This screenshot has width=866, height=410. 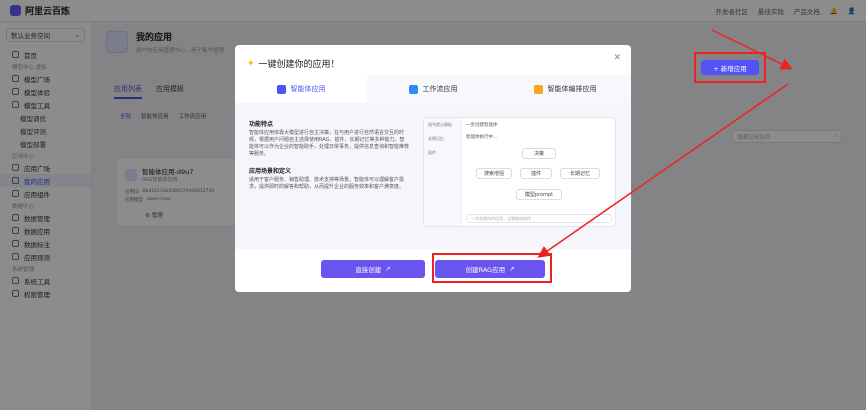 I want to click on arrow-to-new-app, so click(x=752, y=49).